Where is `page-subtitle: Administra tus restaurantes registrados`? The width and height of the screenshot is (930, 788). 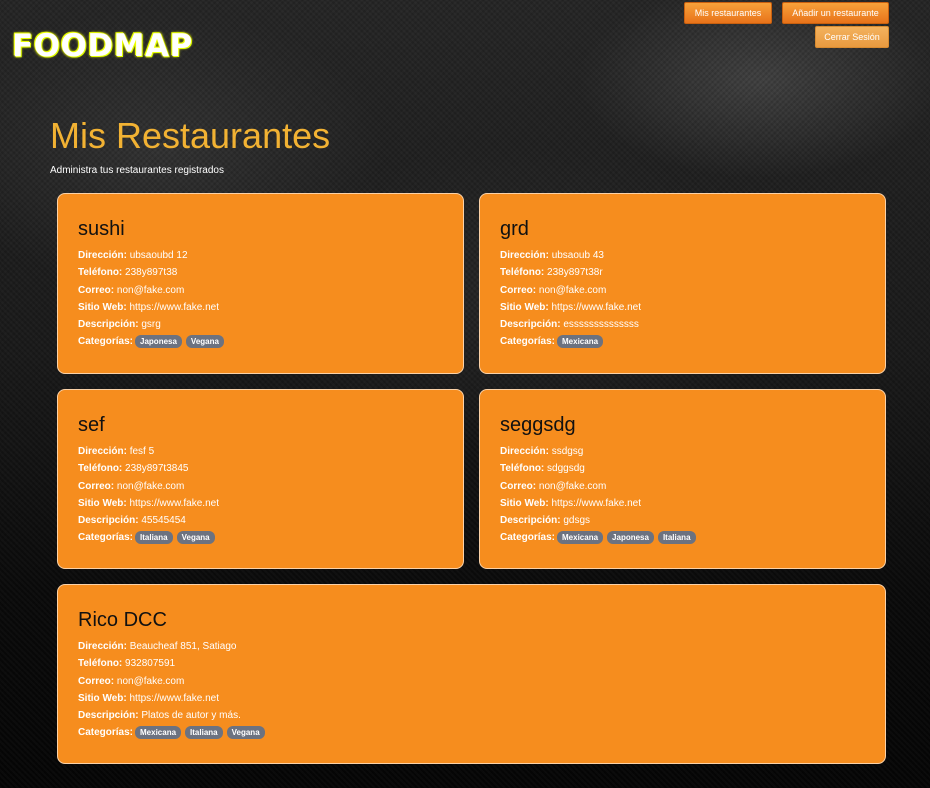 page-subtitle: Administra tus restaurantes registrados is located at coordinates (137, 170).